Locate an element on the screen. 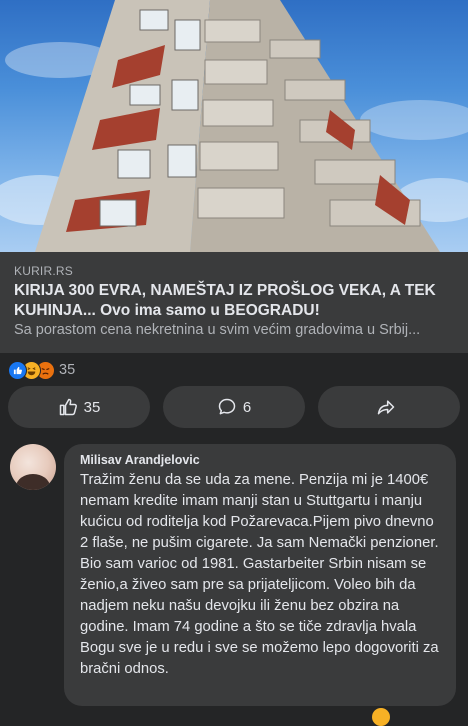  comment-button: 6 is located at coordinates (234, 407).